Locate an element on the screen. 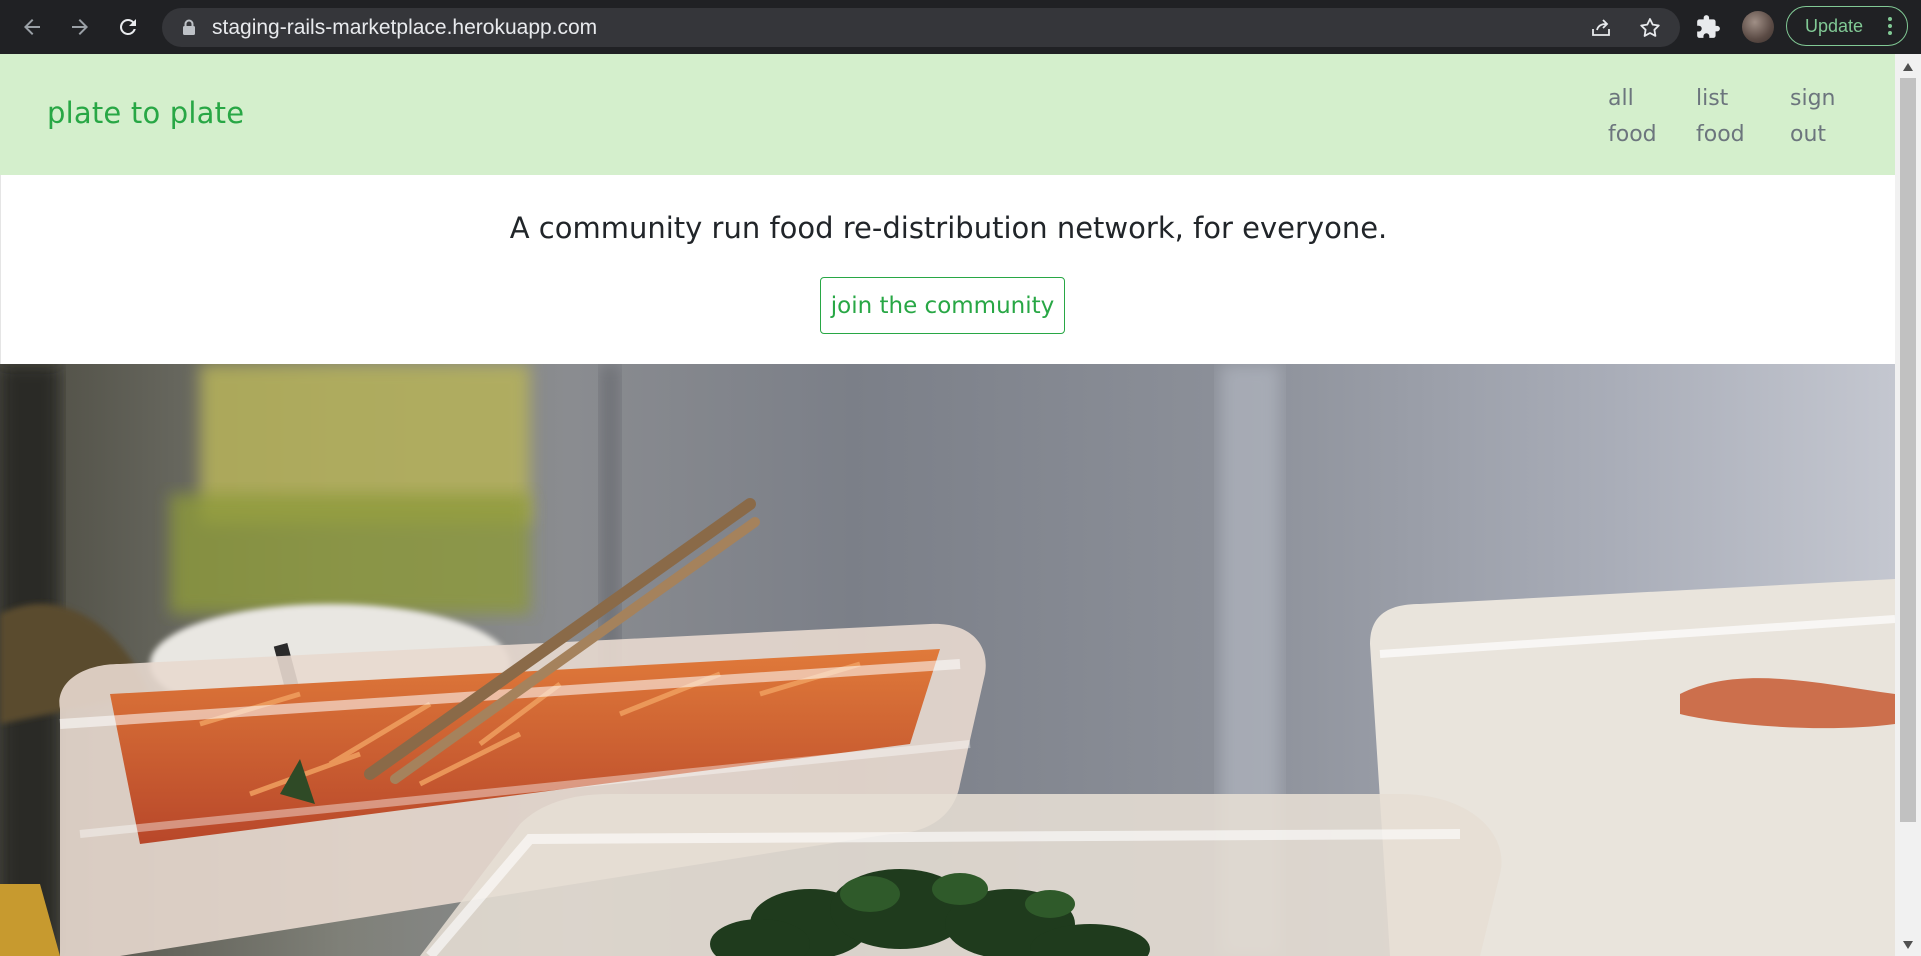 The width and height of the screenshot is (1921, 956). nav-sign-out-line2: out is located at coordinates (1808, 134).